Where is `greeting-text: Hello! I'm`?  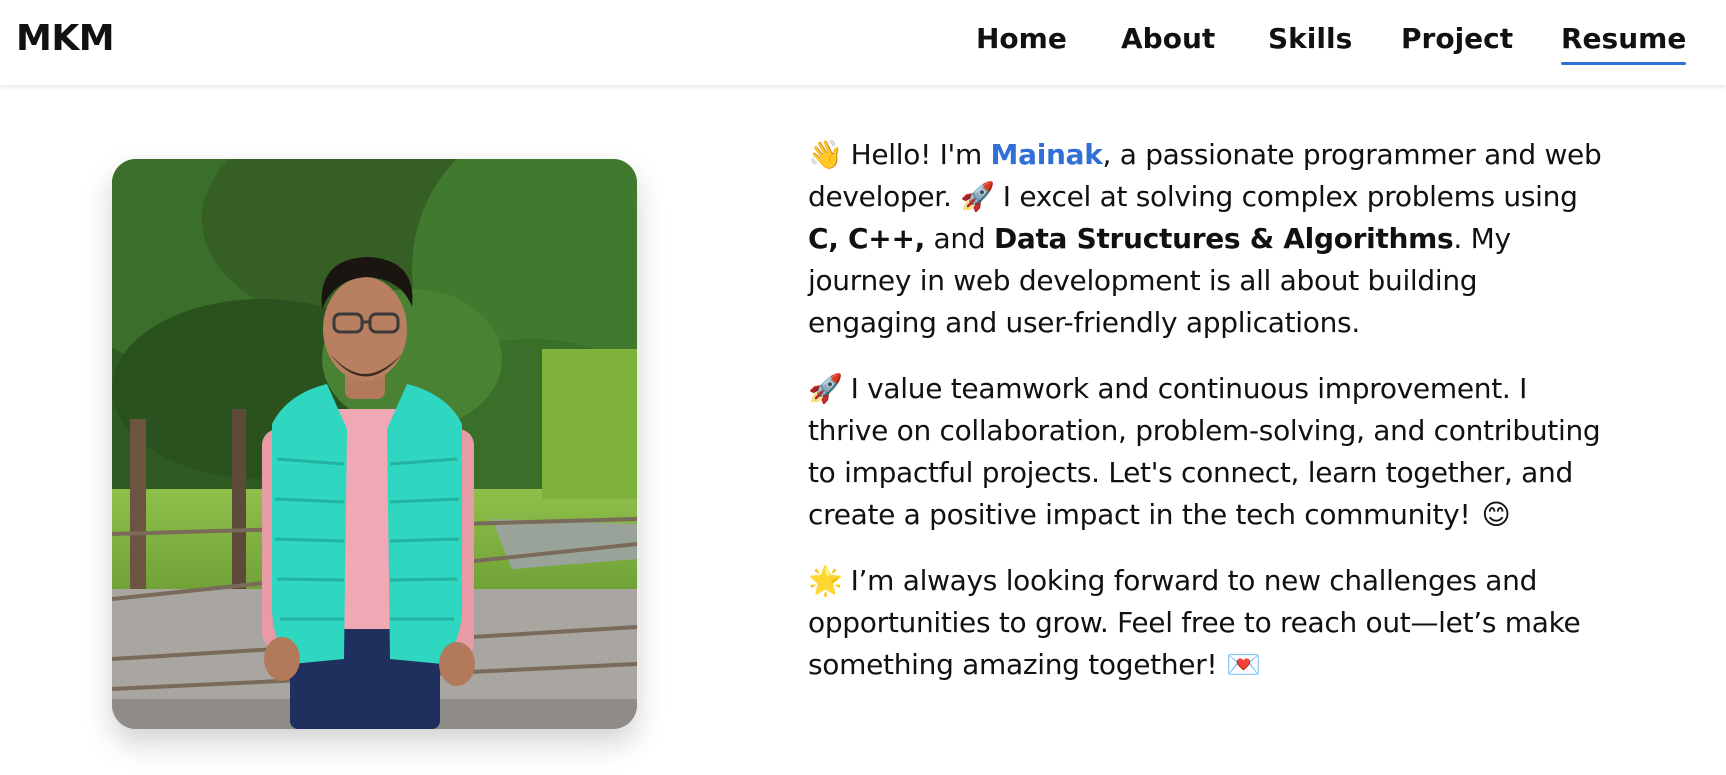 greeting-text: Hello! I'm is located at coordinates (916, 154).